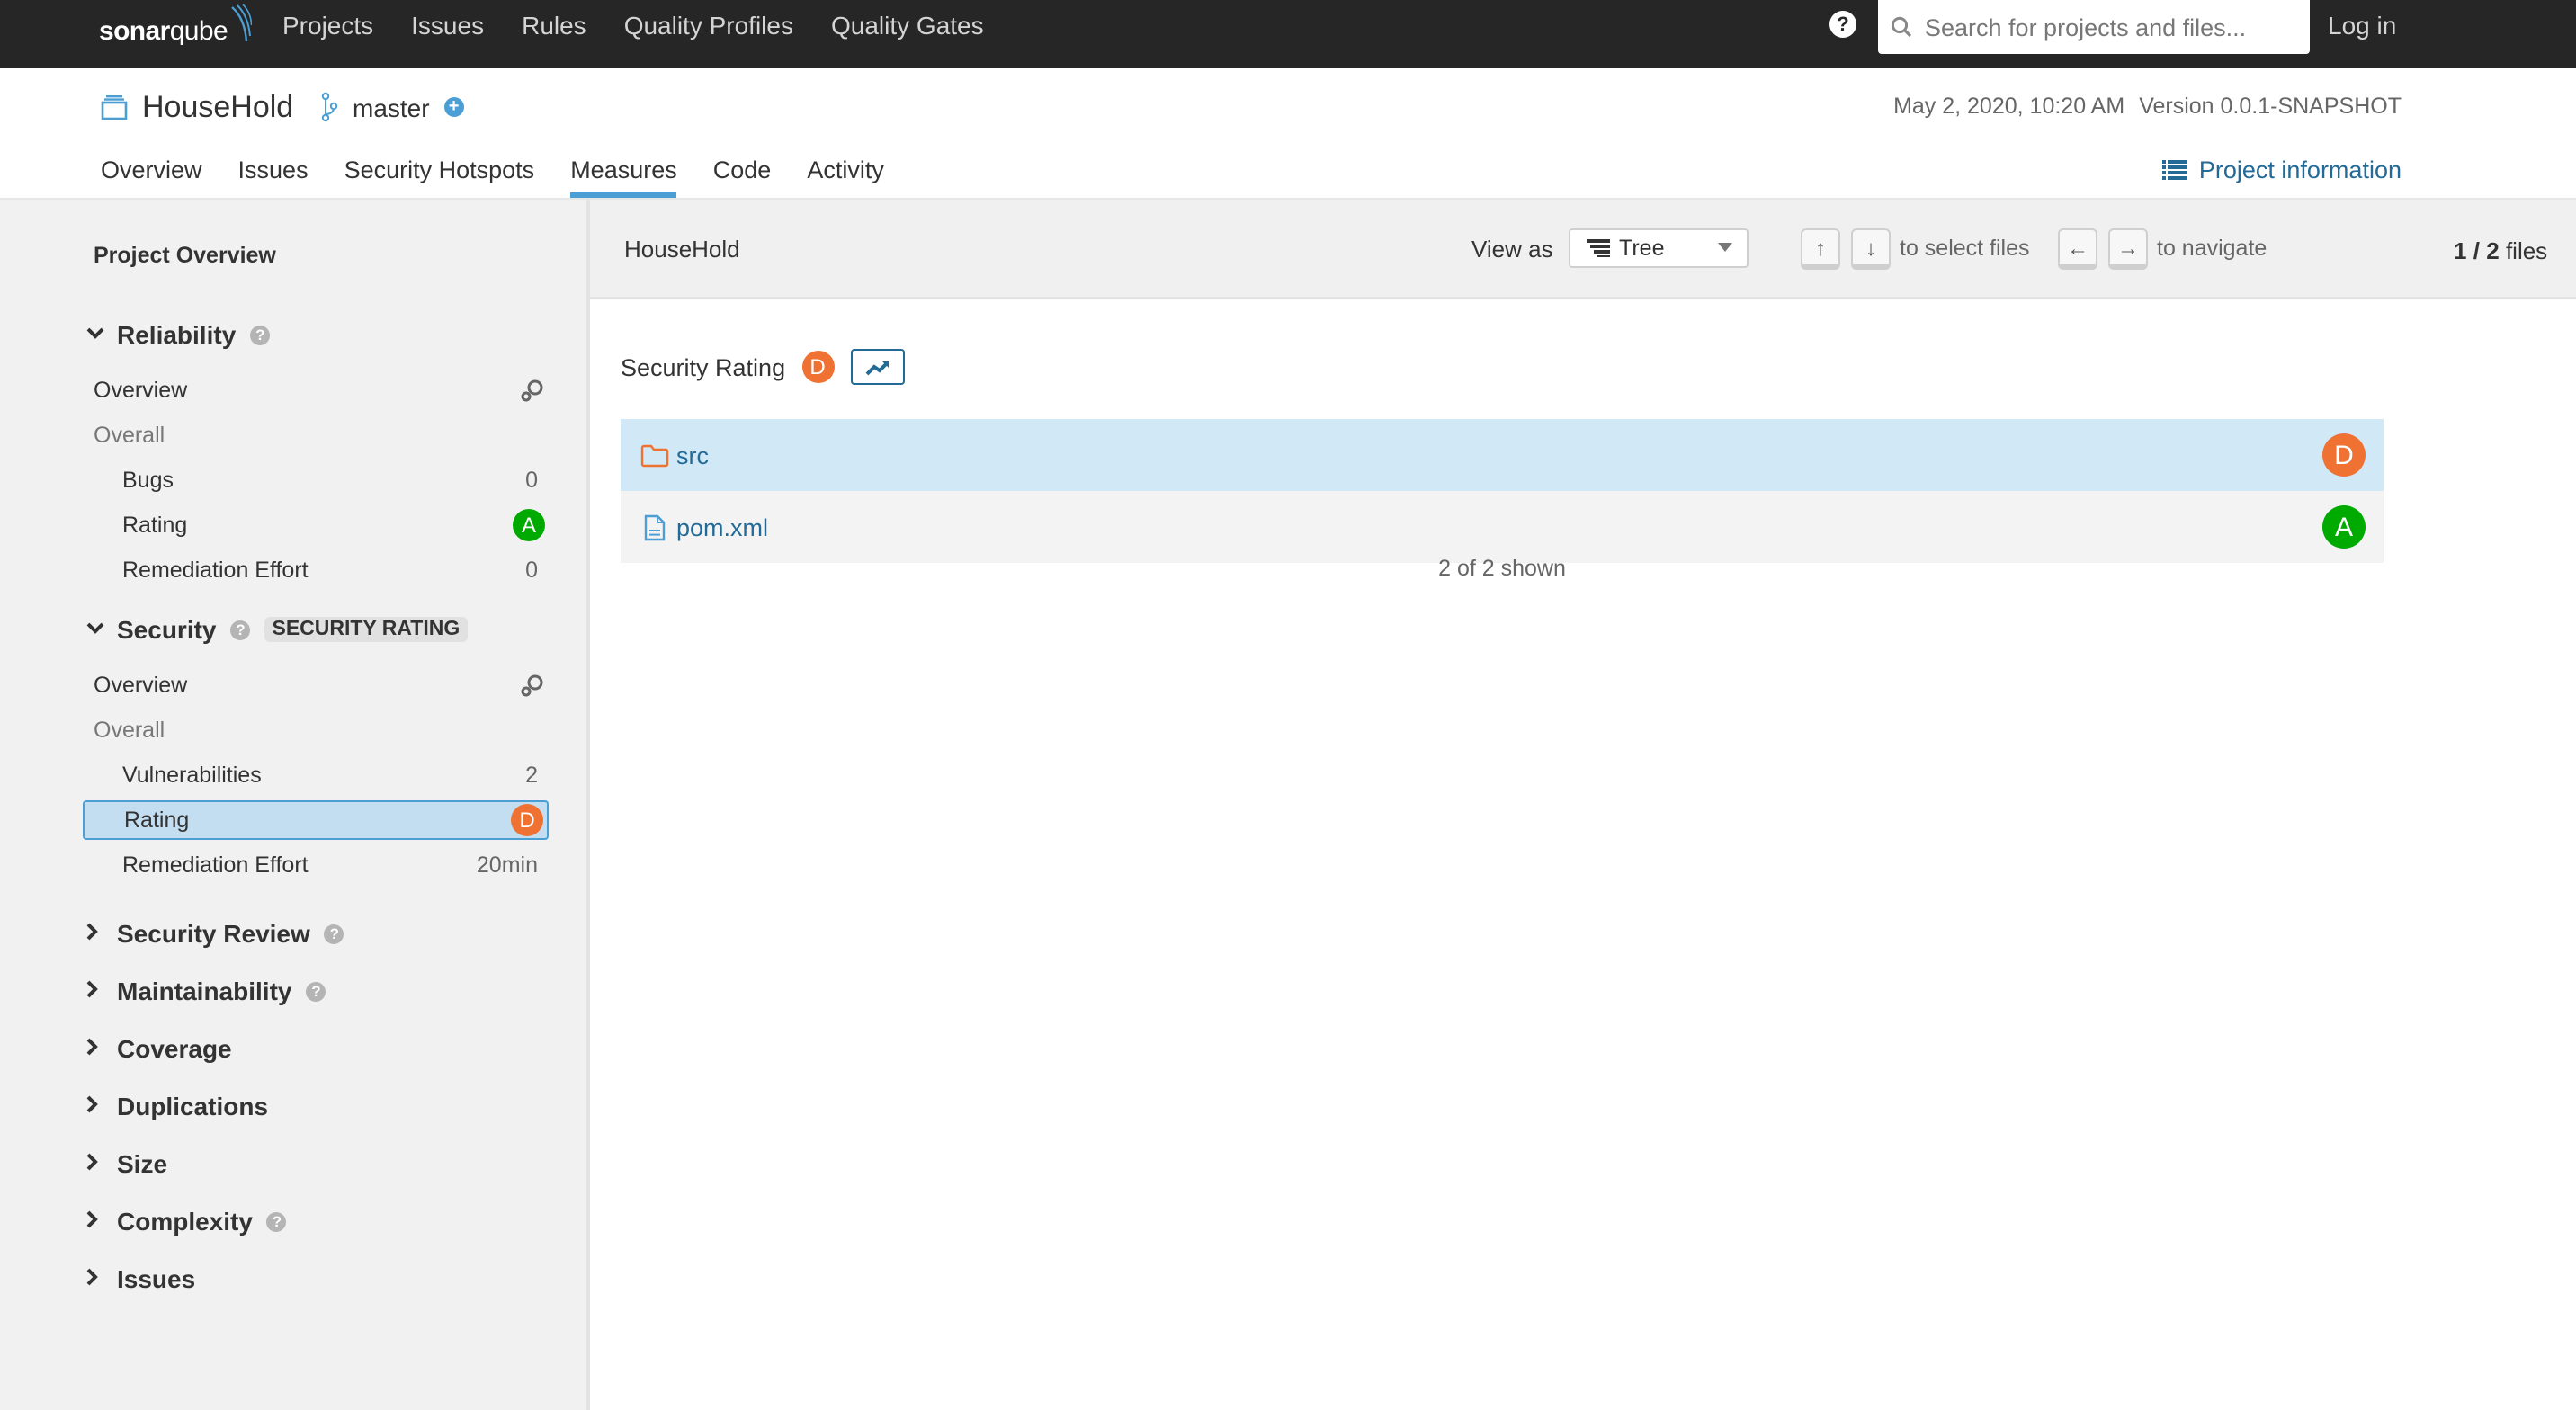  I want to click on key-up-button: ↑, so click(1820, 249).